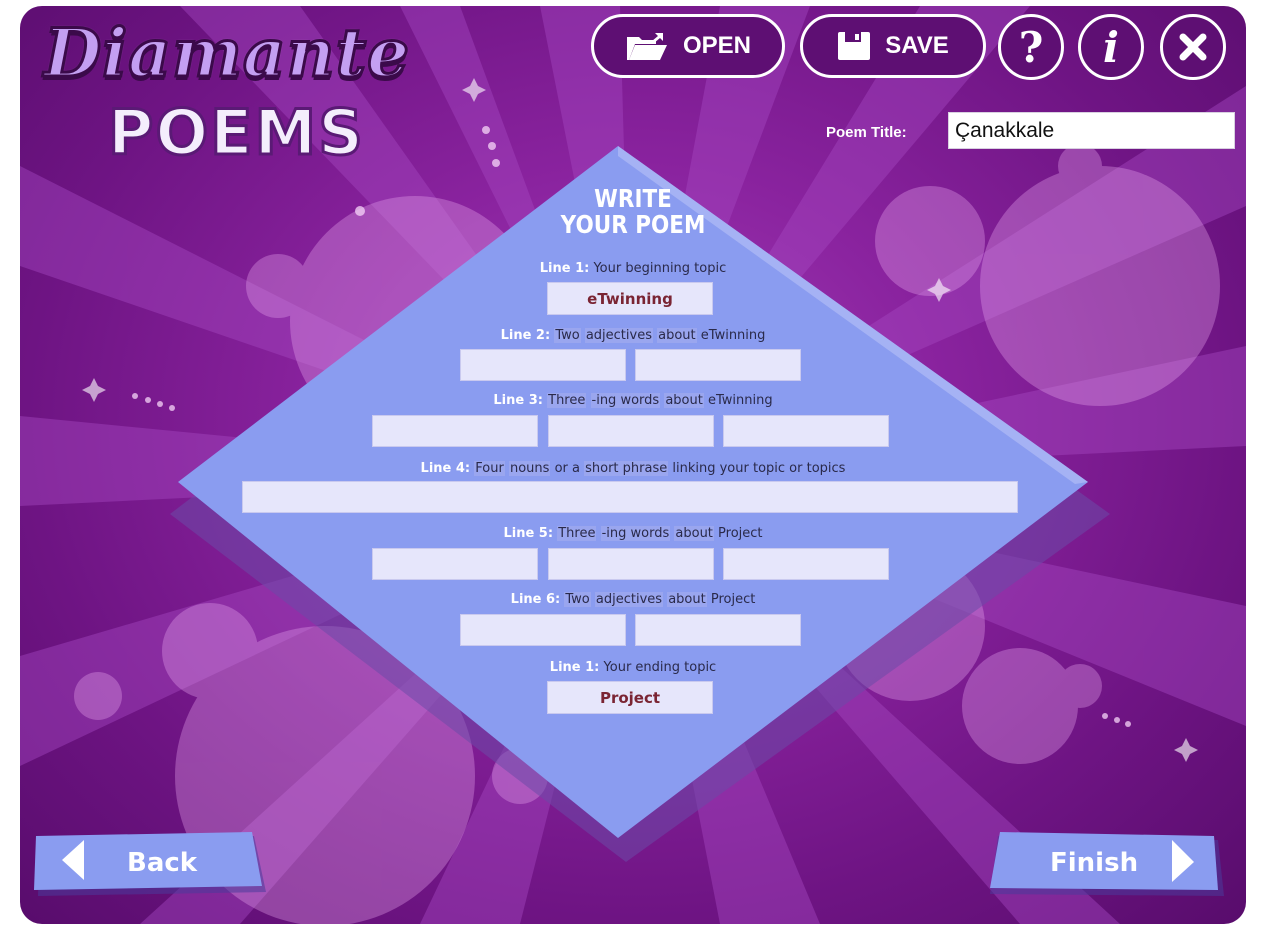 The image size is (1275, 925). What do you see at coordinates (567, 335) in the screenshot?
I see `line2-word: Two` at bounding box center [567, 335].